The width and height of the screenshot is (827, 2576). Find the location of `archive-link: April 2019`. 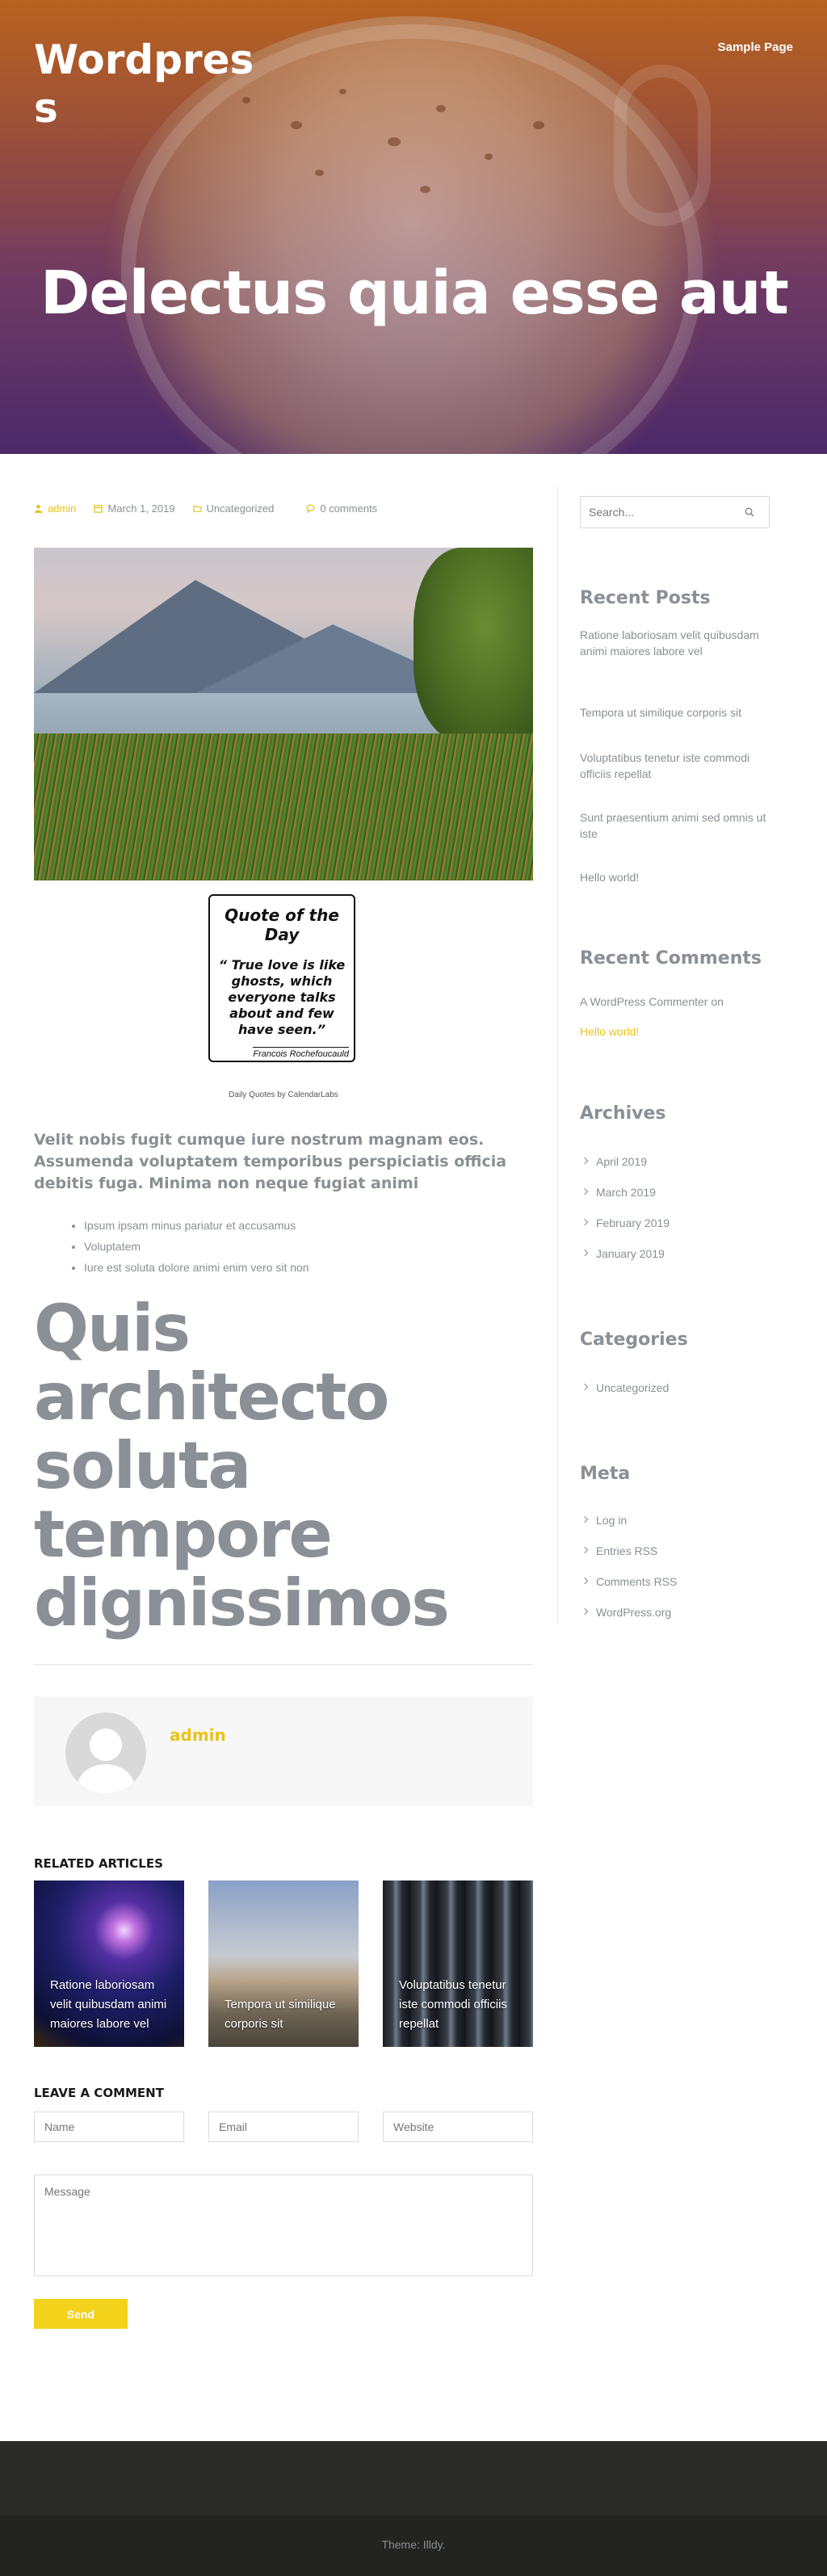

archive-link: April 2019 is located at coordinates (675, 1162).